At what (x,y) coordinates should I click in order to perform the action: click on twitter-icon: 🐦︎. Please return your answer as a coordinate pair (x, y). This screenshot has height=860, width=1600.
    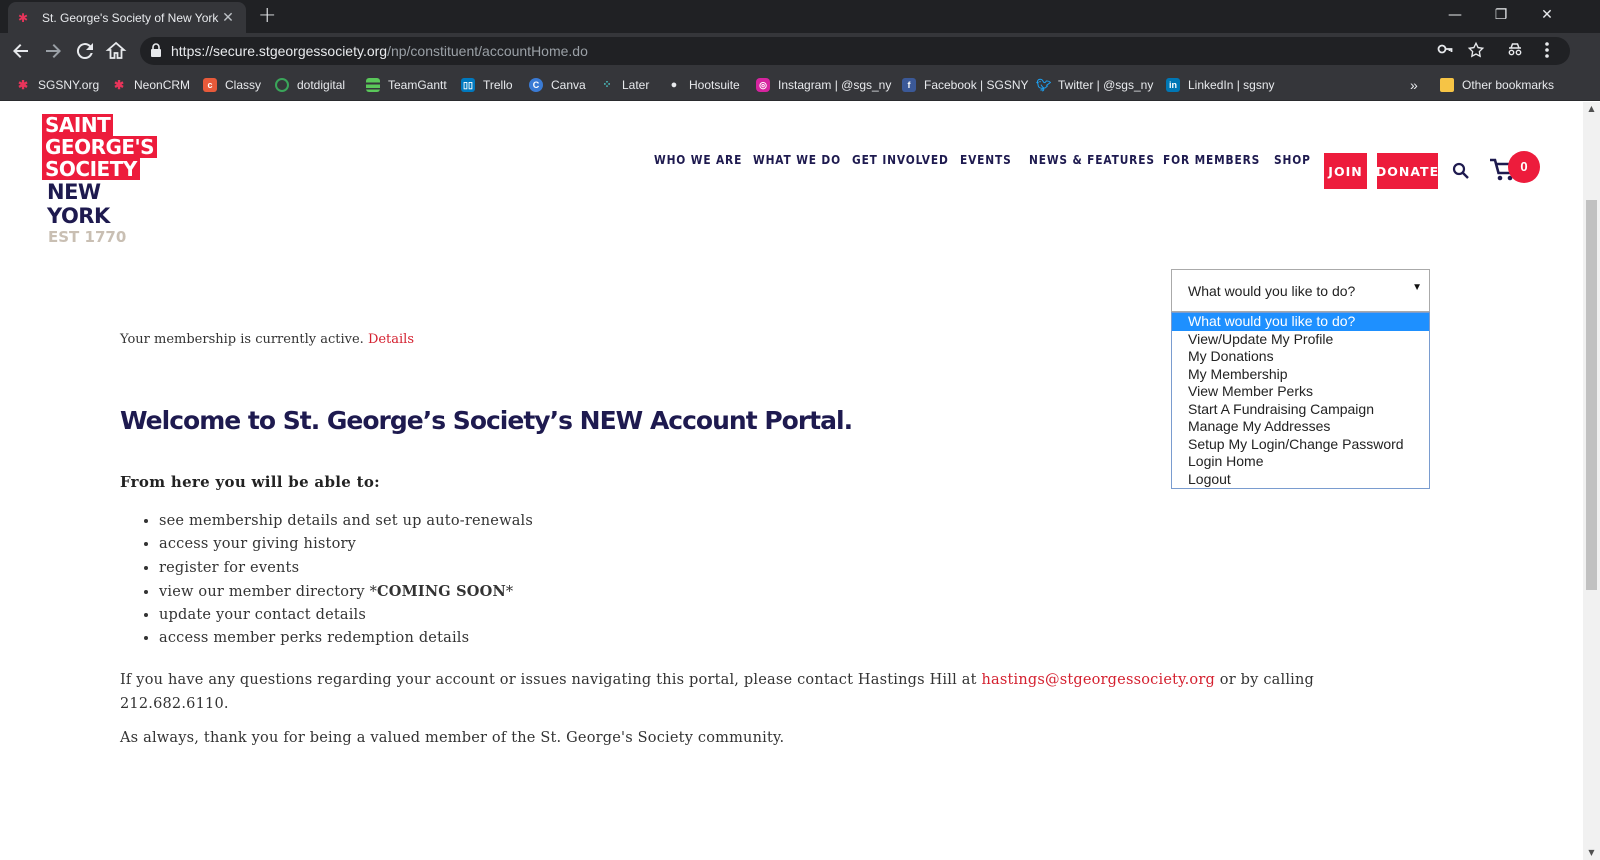
    Looking at the image, I should click on (1044, 85).